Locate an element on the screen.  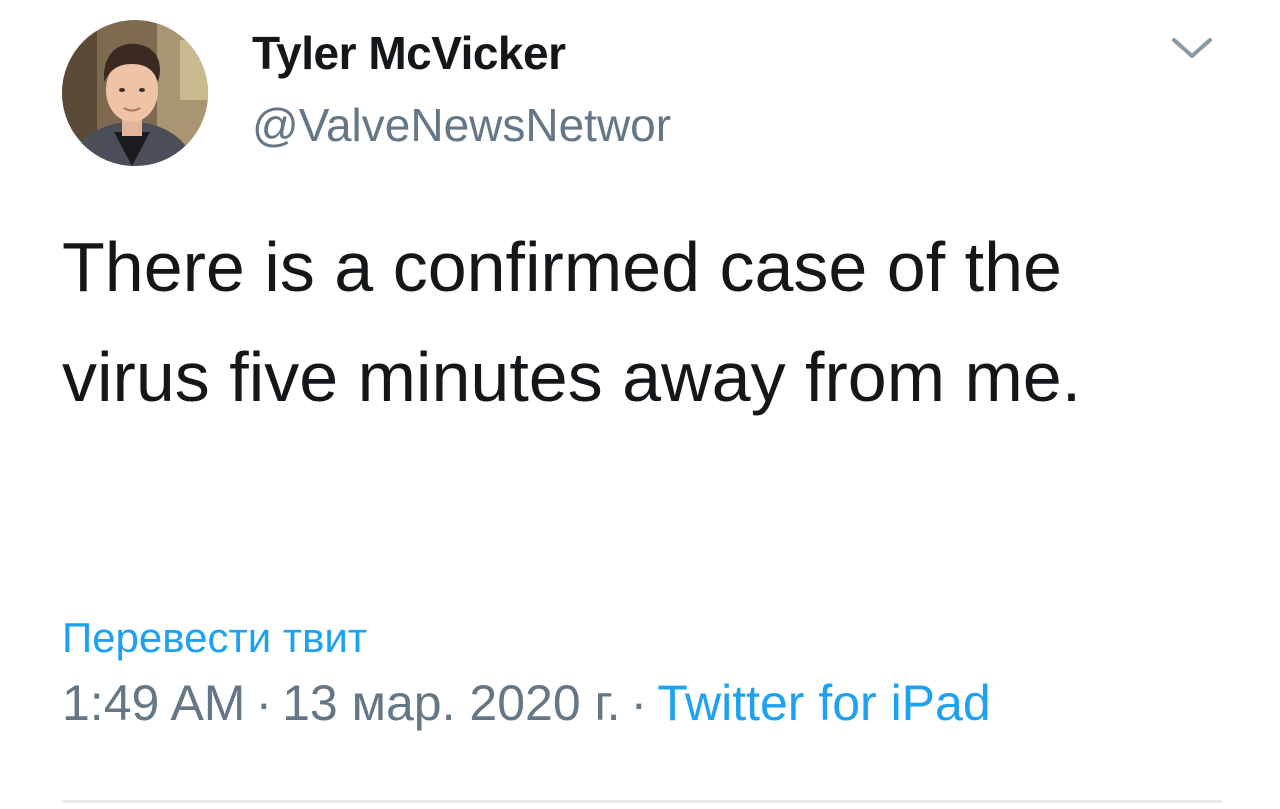
translate-tweet-link: Перевести твит is located at coordinates (214, 638).